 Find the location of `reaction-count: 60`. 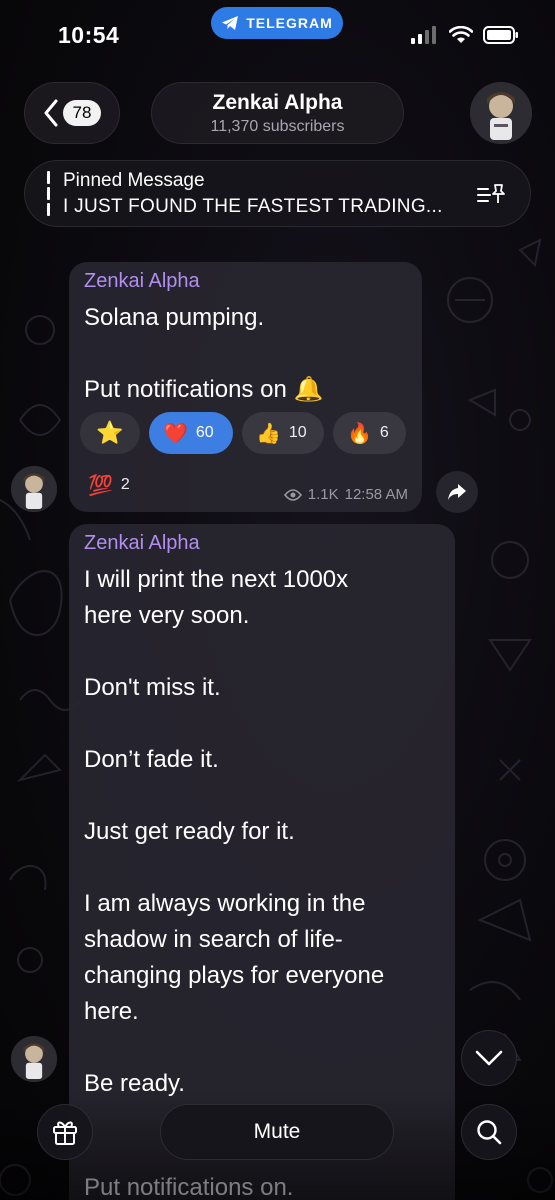

reaction-count: 60 is located at coordinates (204, 432).